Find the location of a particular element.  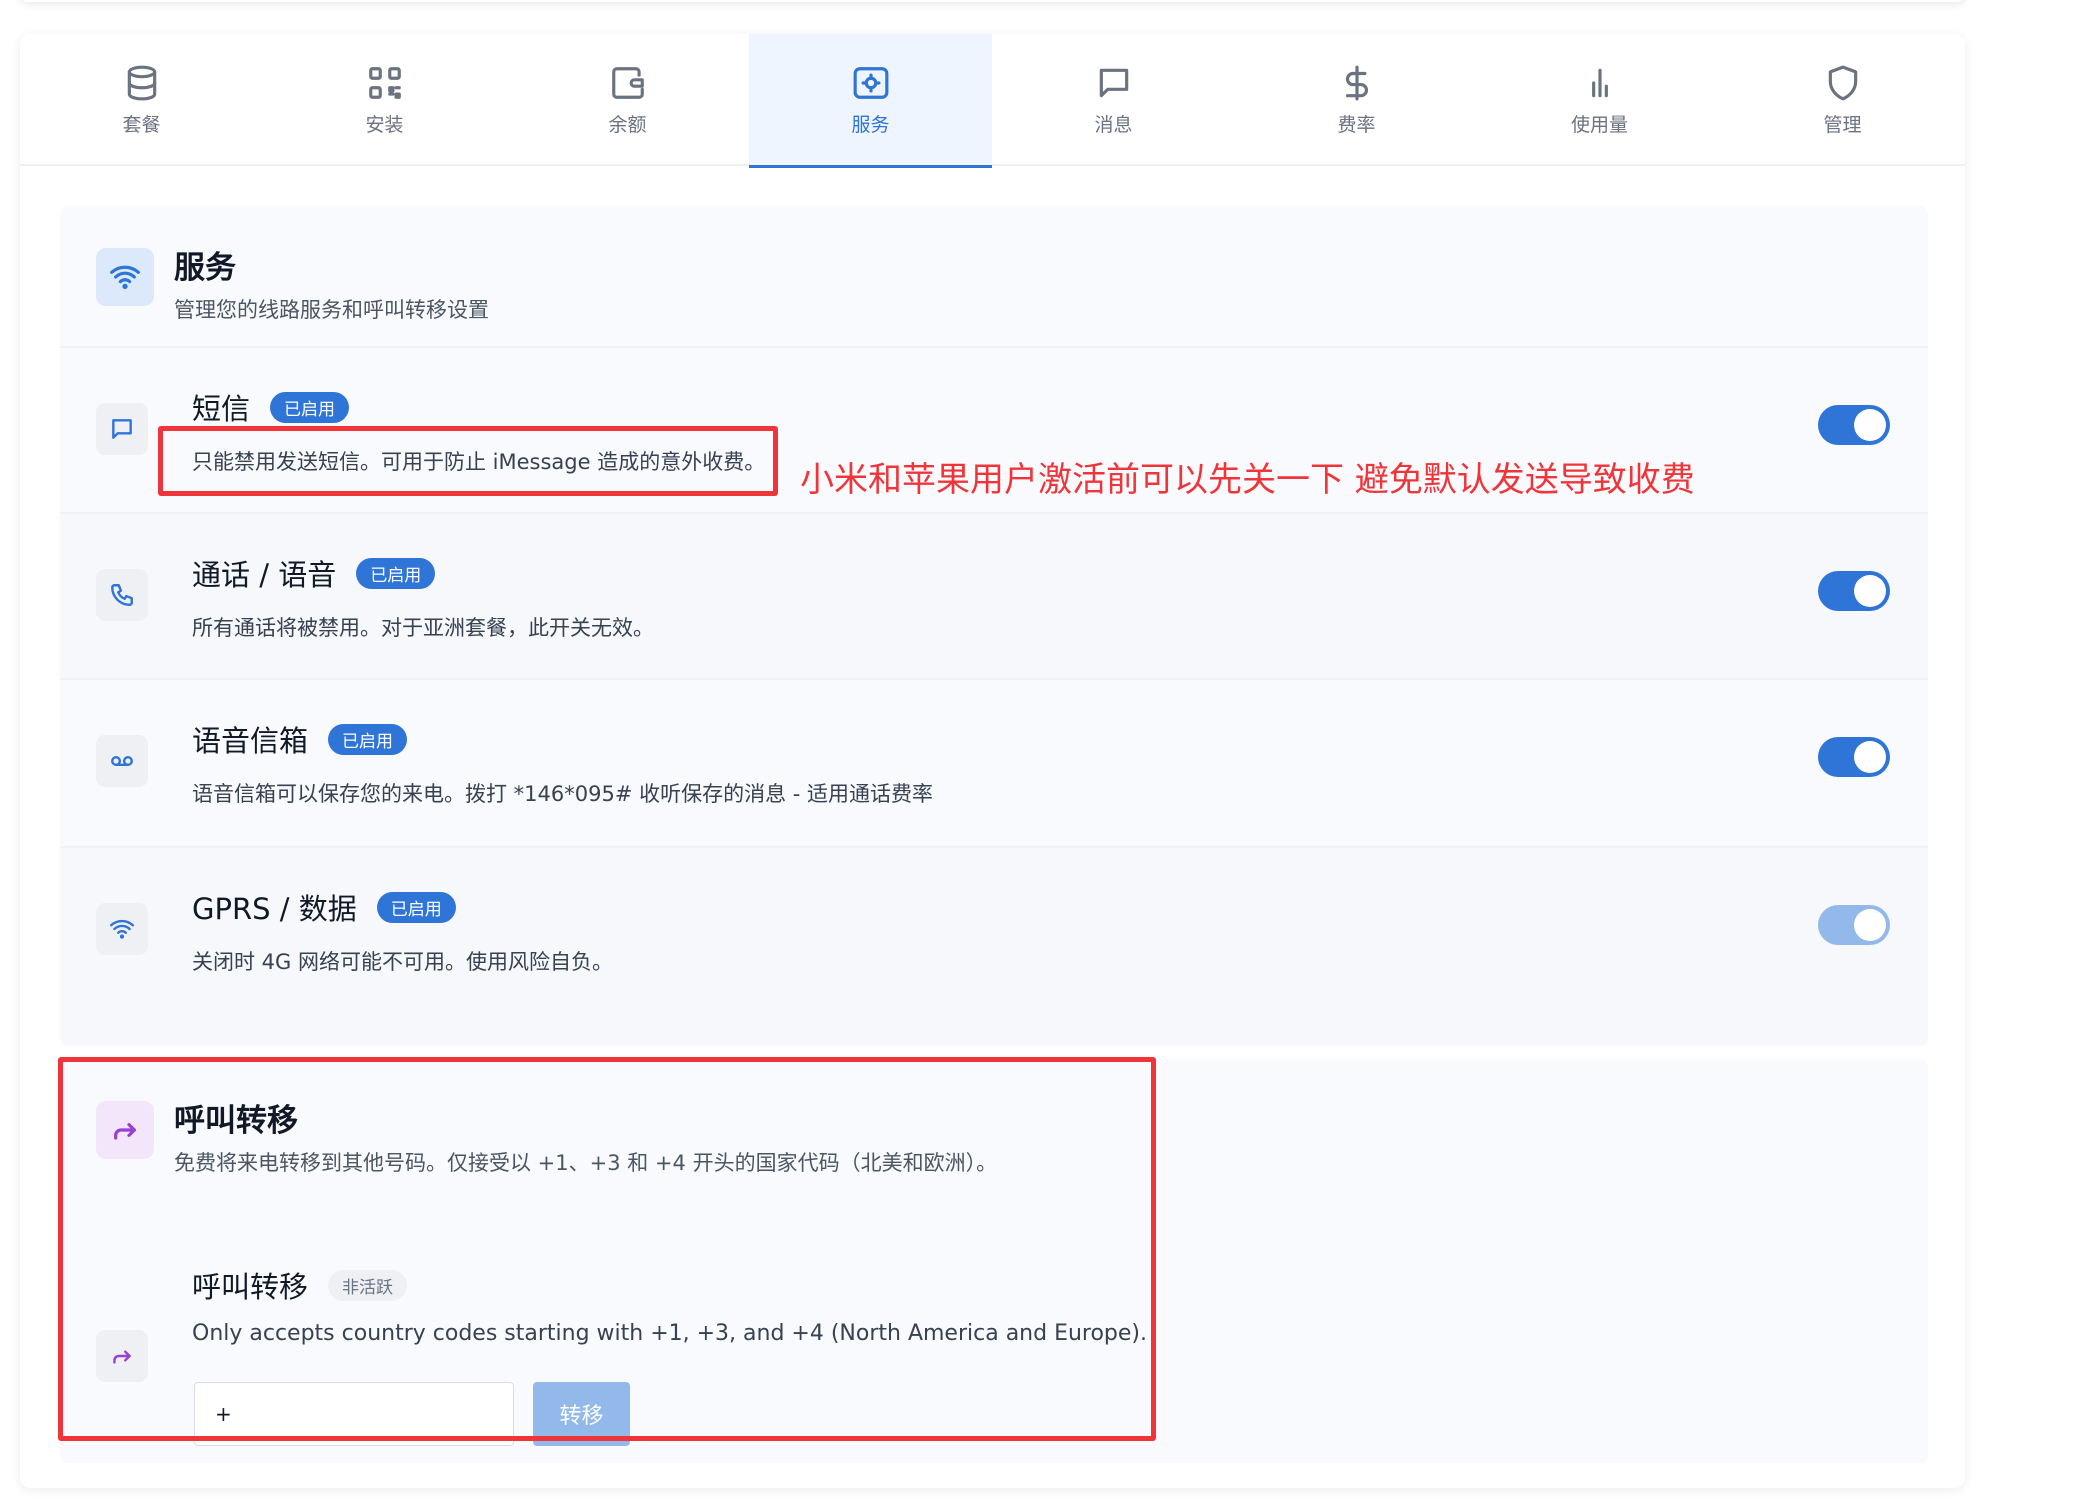

tab-label: 管理 is located at coordinates (1842, 124).